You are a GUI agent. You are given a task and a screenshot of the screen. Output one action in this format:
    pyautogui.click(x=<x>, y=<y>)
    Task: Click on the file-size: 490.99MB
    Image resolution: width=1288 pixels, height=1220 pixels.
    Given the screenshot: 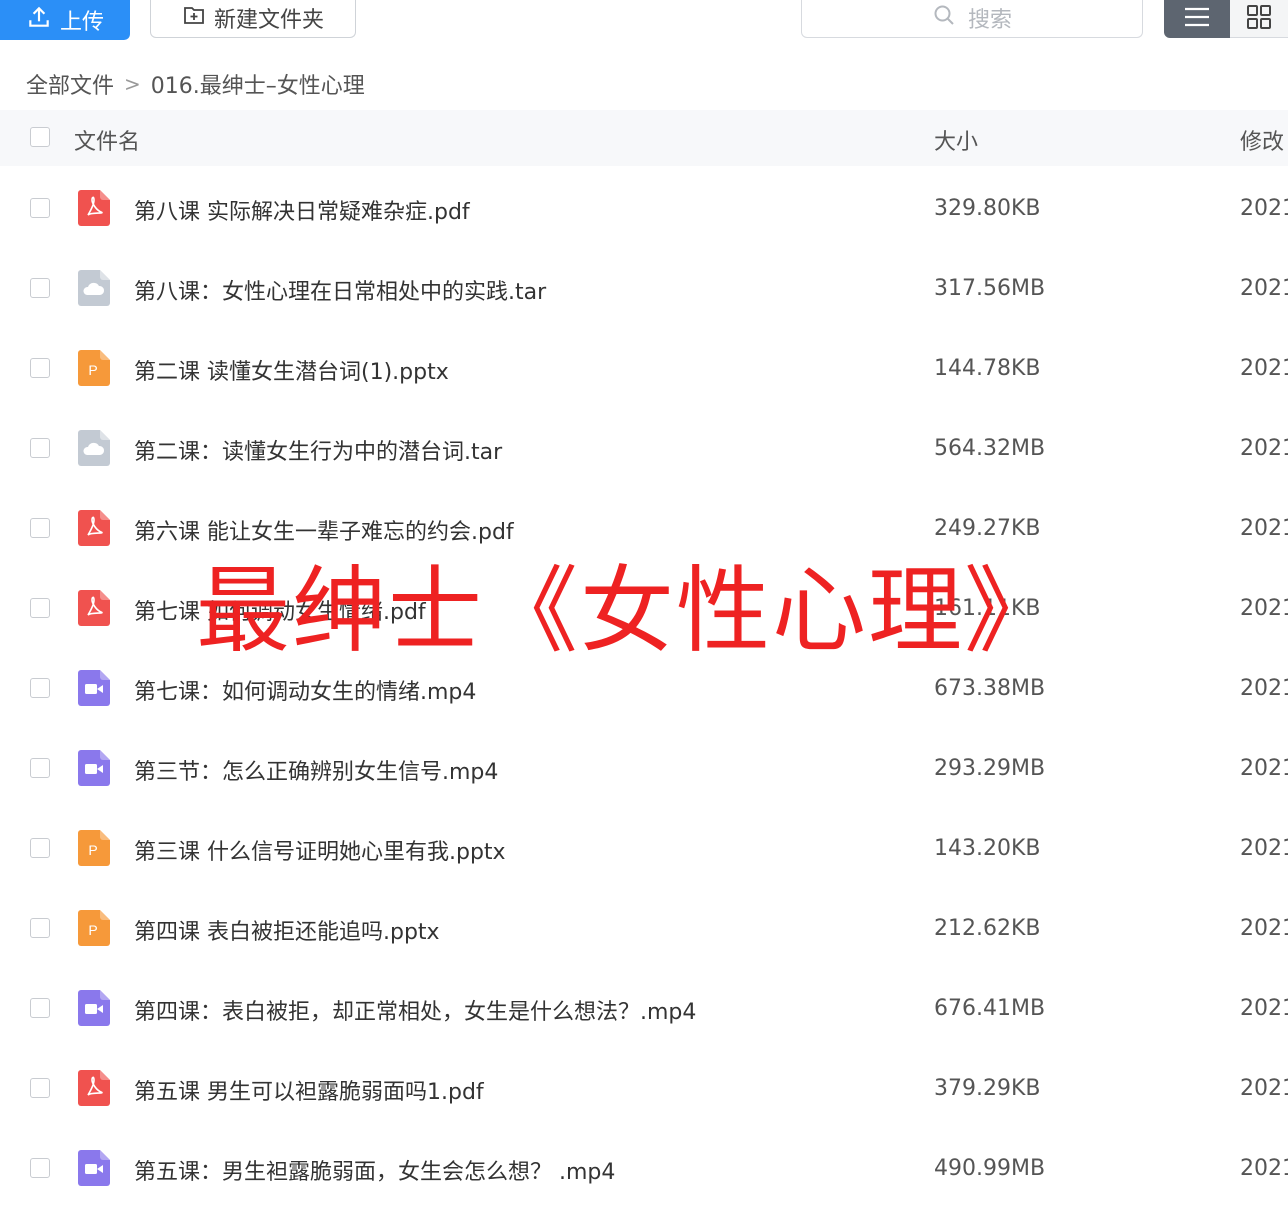 What is the action you would take?
    pyautogui.click(x=990, y=1168)
    